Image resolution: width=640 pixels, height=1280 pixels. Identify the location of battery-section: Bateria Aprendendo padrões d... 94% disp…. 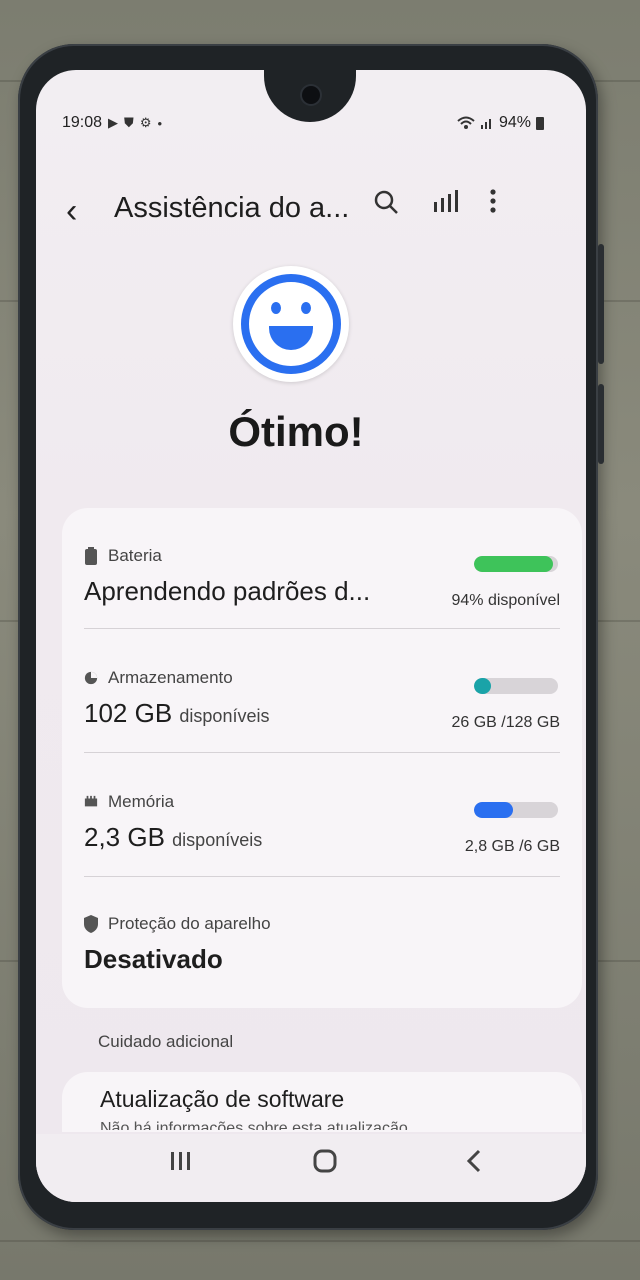
(322, 577).